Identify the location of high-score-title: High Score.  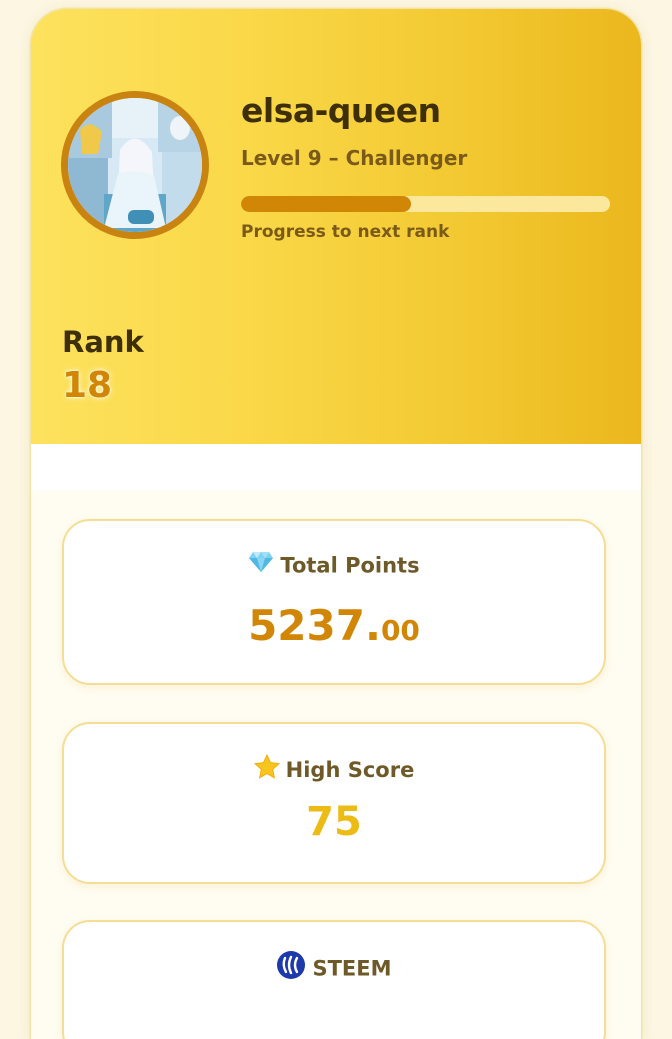
(334, 769).